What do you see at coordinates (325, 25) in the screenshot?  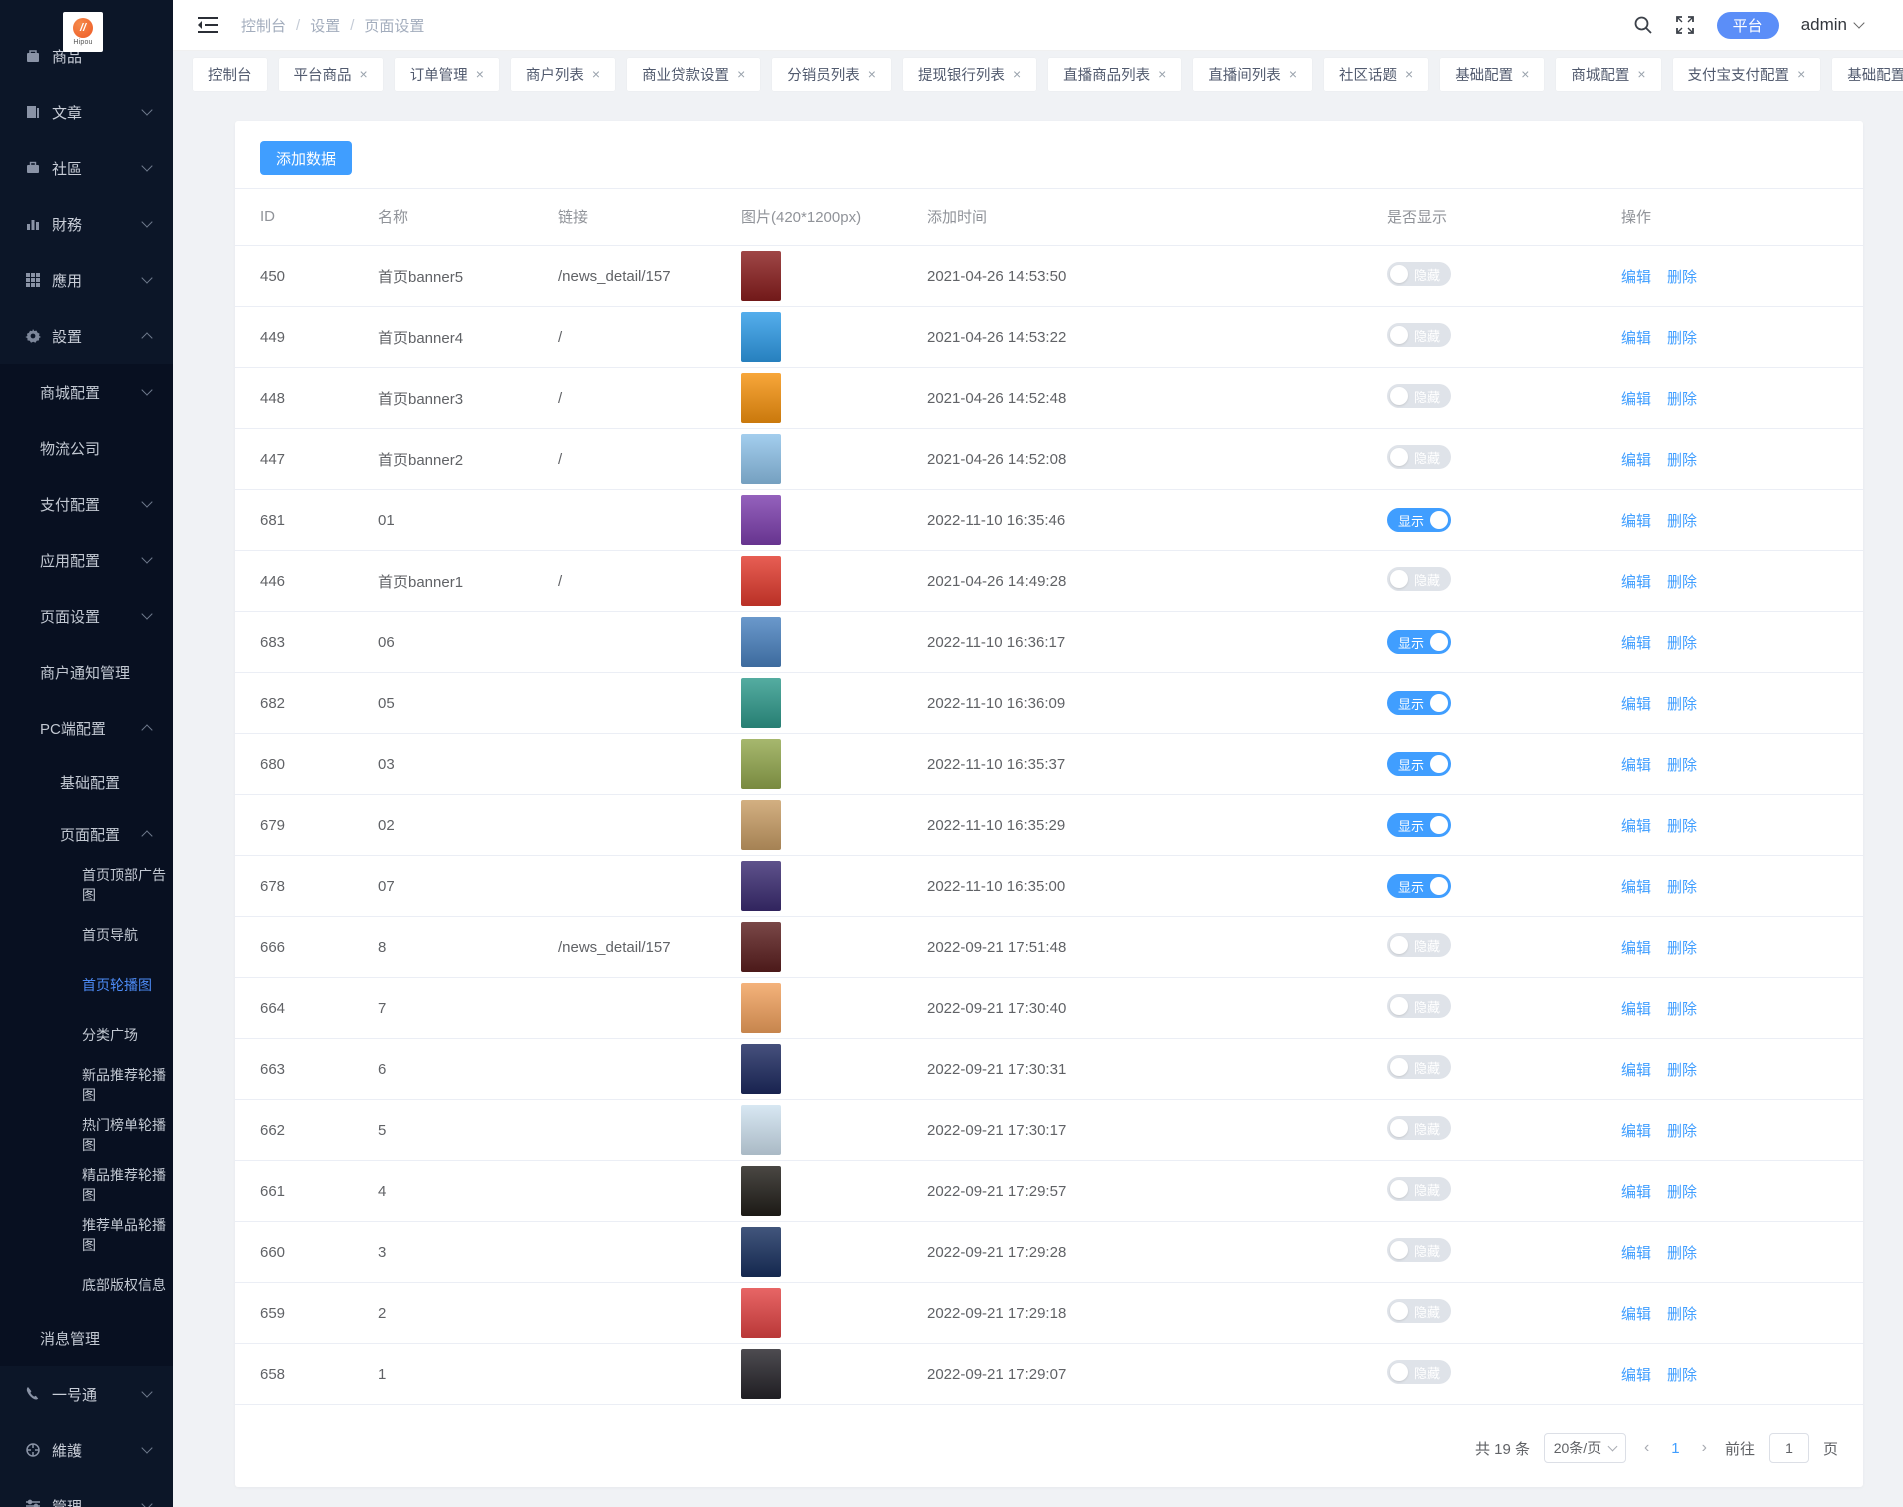 I see `breadcrumb-settings: 设置` at bounding box center [325, 25].